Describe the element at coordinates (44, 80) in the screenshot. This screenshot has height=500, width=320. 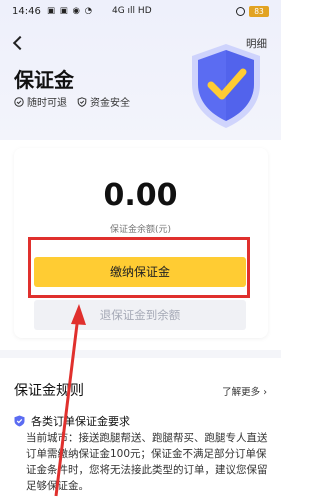
I see `page-title: 保证金` at that location.